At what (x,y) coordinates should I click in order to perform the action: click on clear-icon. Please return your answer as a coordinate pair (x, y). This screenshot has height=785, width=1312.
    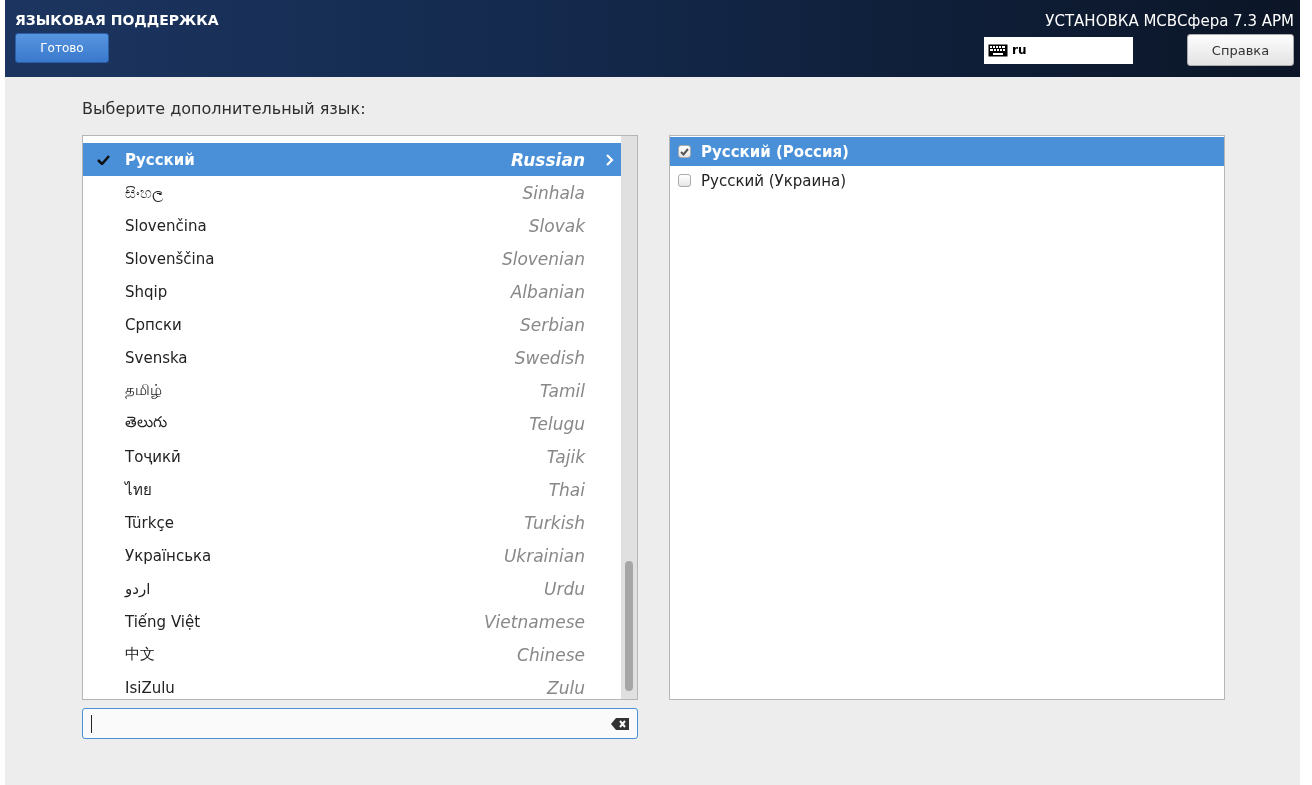
    Looking at the image, I should click on (620, 723).